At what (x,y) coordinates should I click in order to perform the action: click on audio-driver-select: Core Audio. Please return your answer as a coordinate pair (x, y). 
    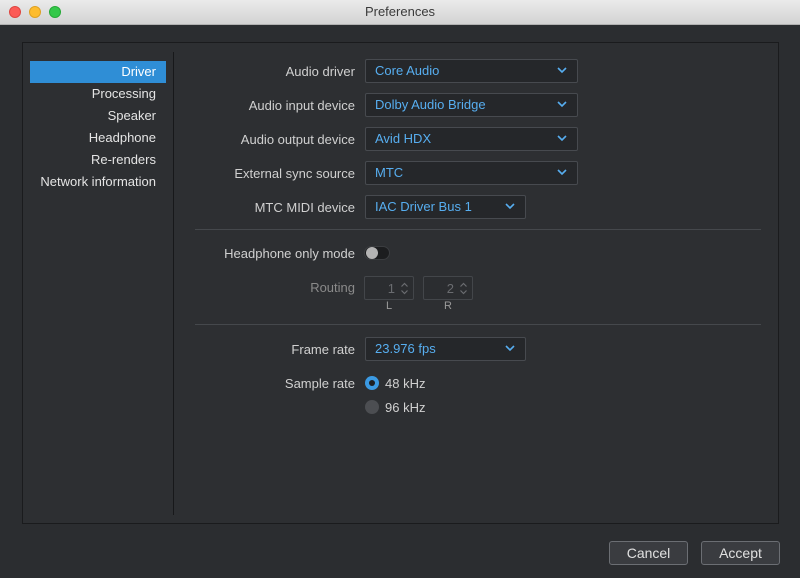
    Looking at the image, I should click on (471, 71).